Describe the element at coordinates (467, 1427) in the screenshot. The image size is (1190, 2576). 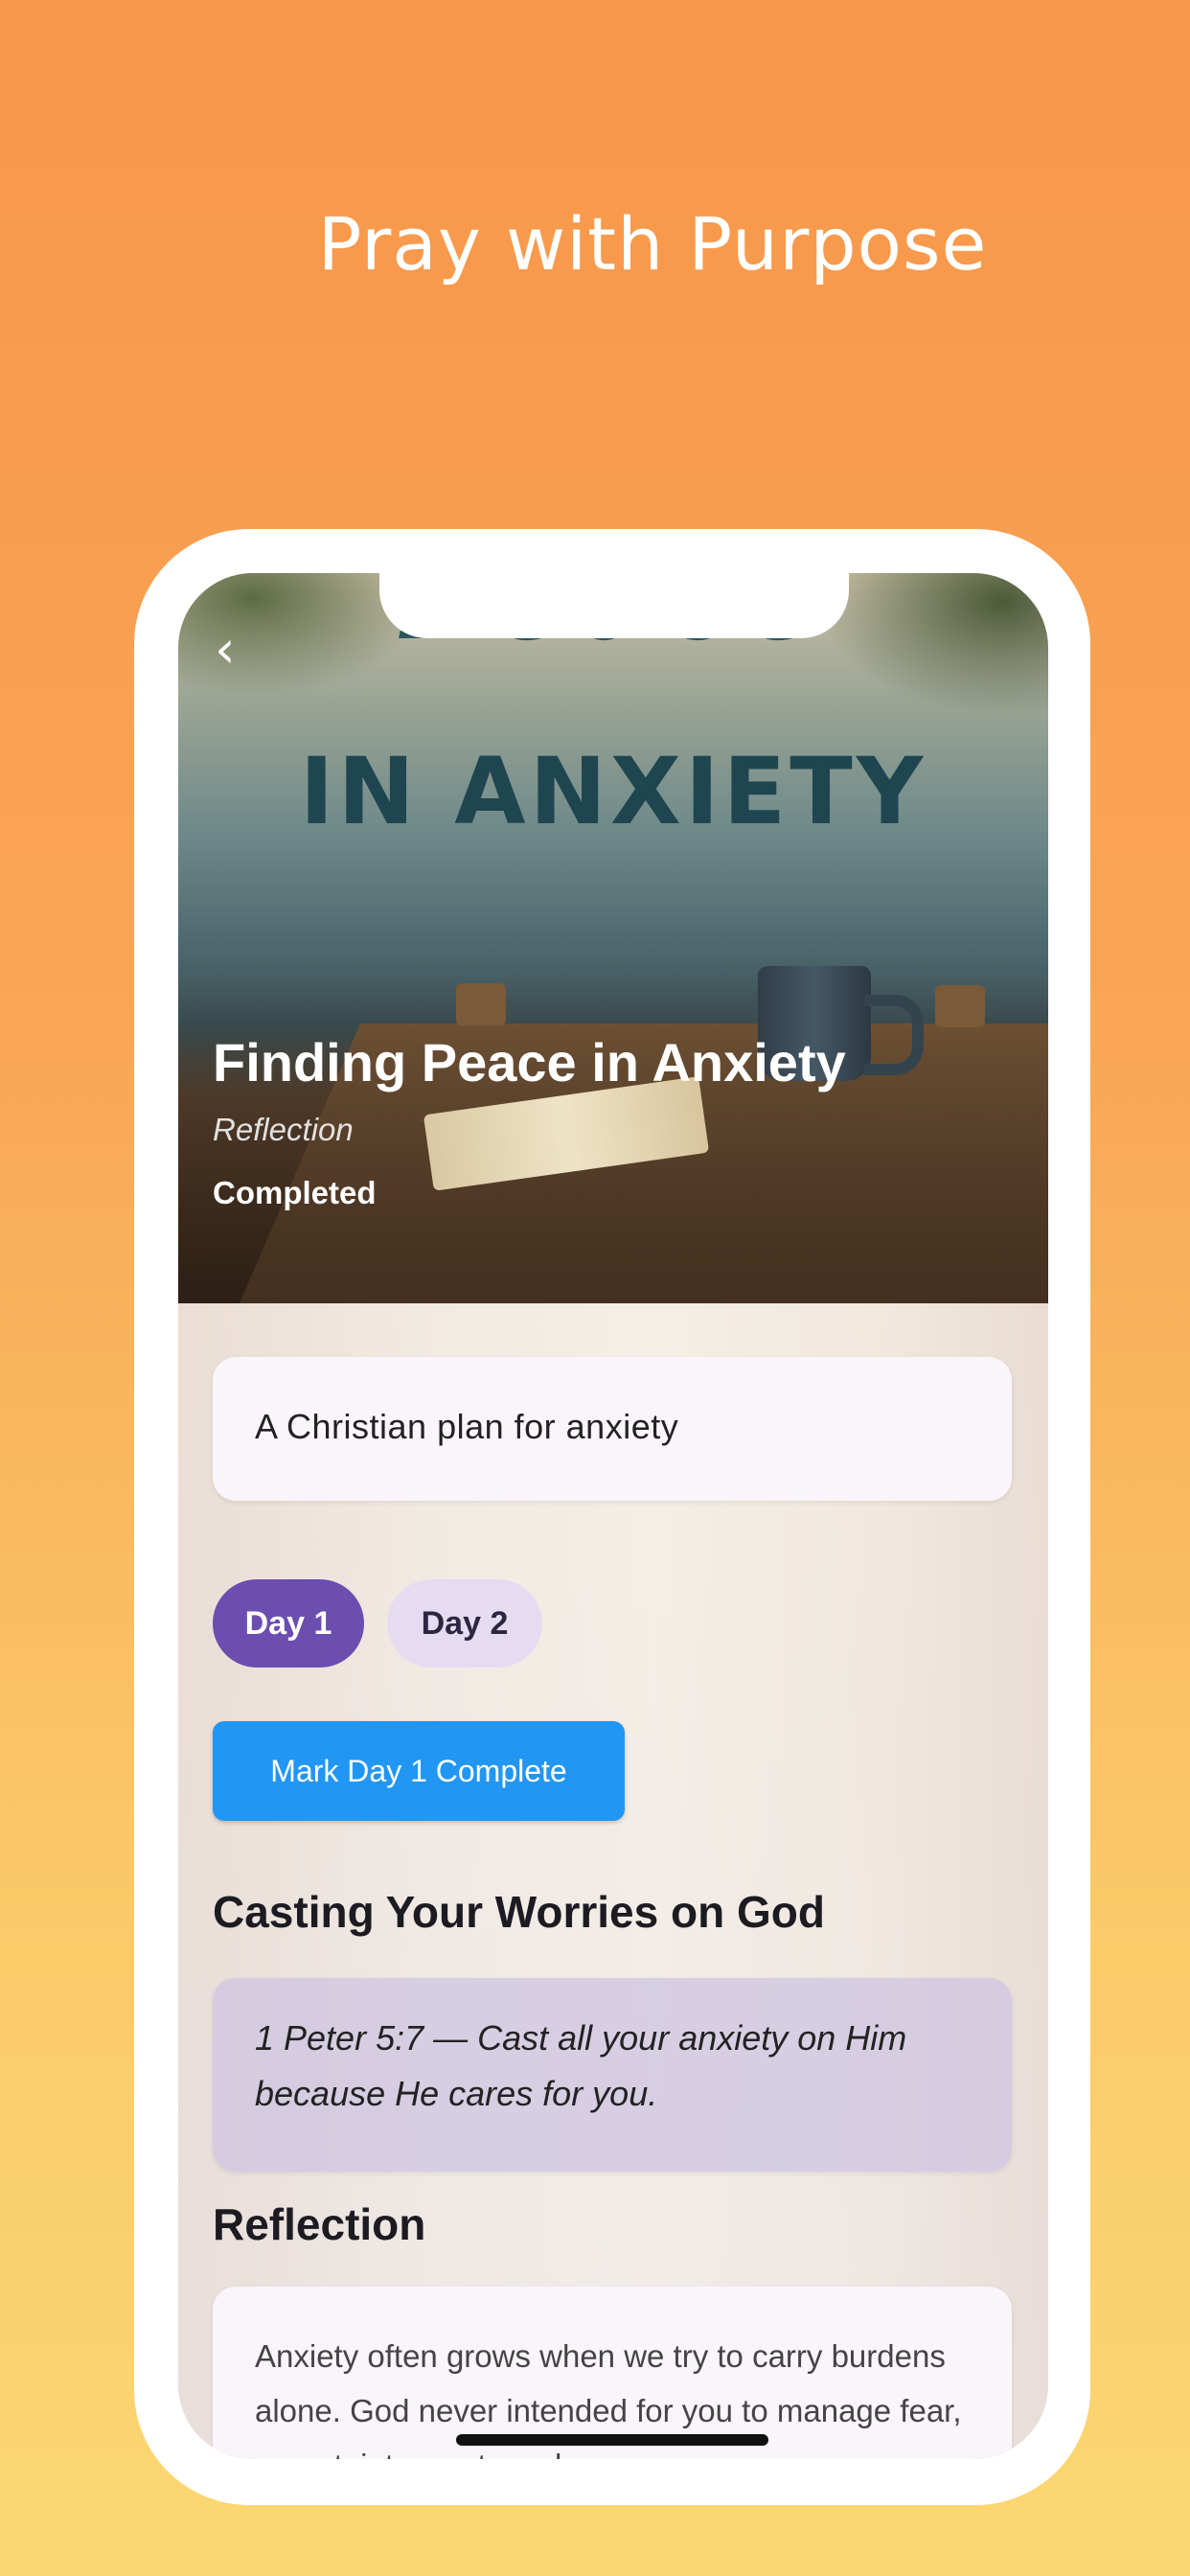
I see `plan-description: A Christian plan for anxiety` at that location.